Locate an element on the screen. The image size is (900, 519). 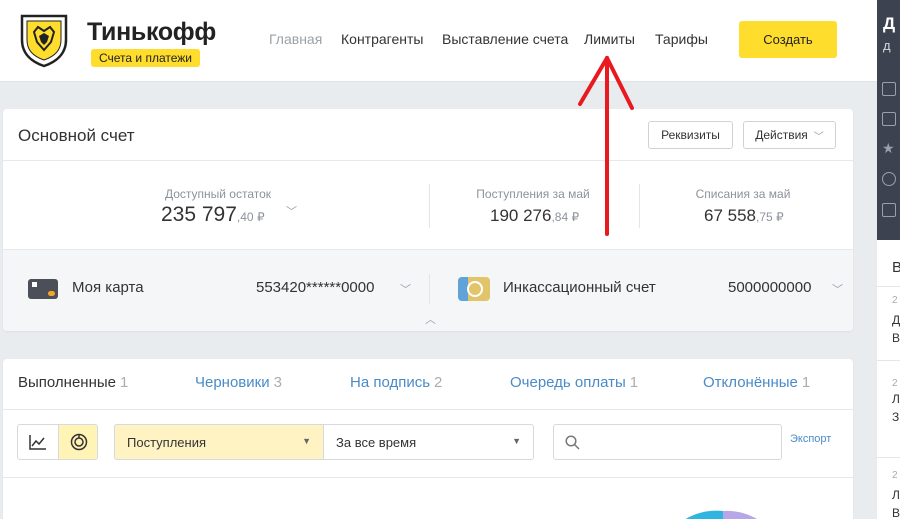
tab-drafts: Черновики 3 is located at coordinates (238, 382).